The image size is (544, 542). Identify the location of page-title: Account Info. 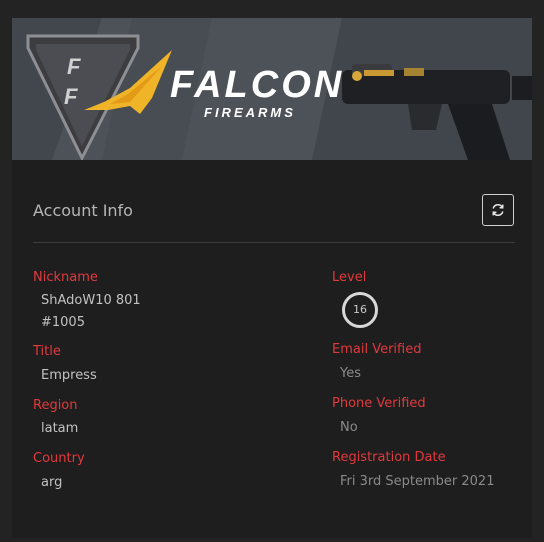
(83, 210).